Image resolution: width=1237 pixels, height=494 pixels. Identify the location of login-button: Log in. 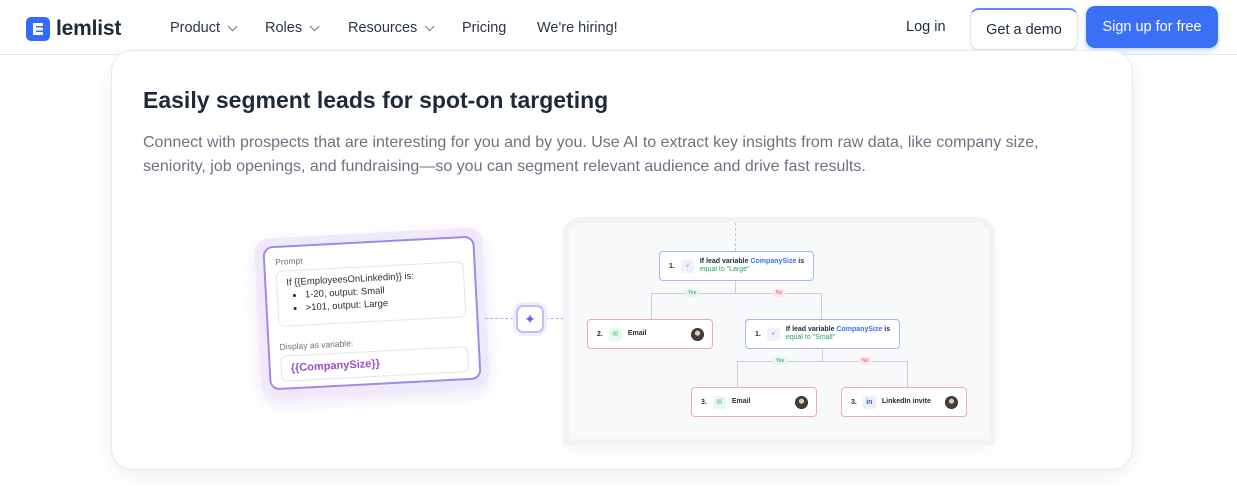
(926, 27).